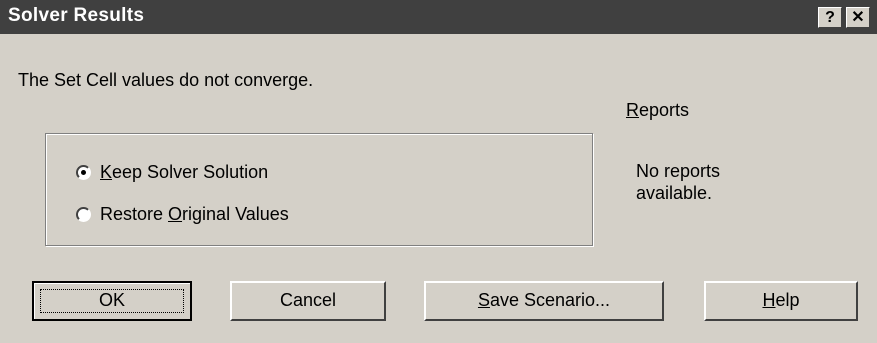 Image resolution: width=877 pixels, height=343 pixels. Describe the element at coordinates (194, 213) in the screenshot. I see `radio-label-restore: Restore Original Values` at that location.